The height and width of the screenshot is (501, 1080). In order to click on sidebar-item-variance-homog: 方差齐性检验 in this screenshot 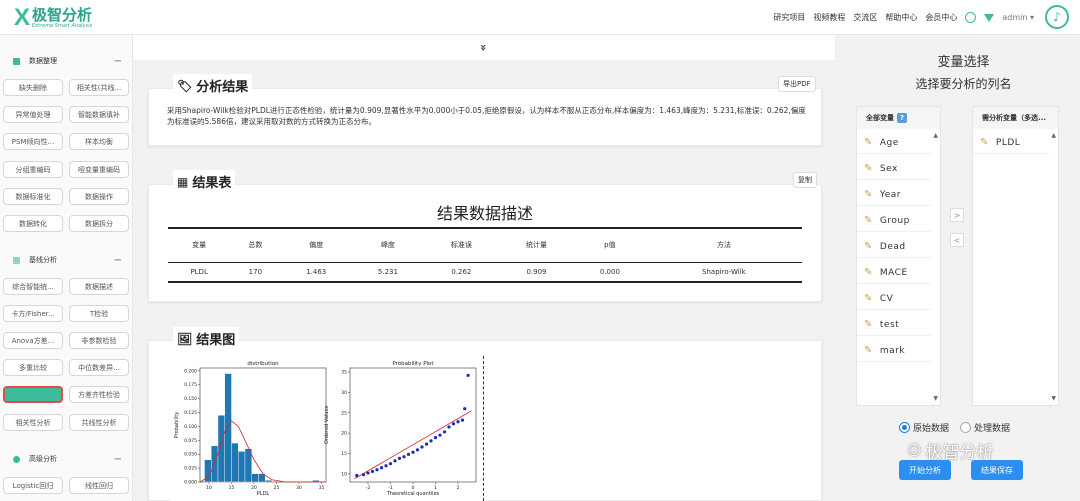, I will do `click(99, 394)`.